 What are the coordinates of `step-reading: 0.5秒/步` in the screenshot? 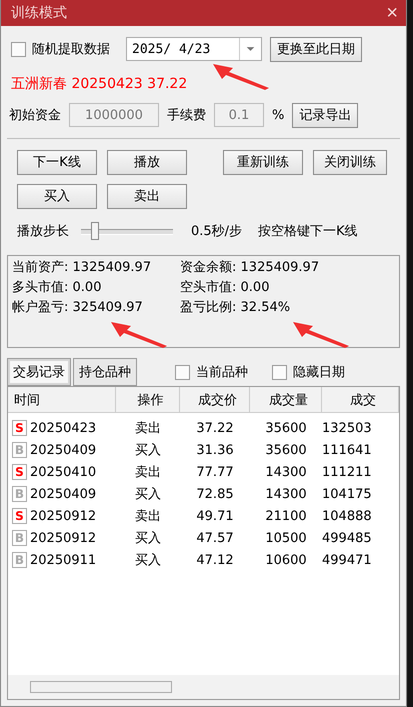 It's located at (216, 231).